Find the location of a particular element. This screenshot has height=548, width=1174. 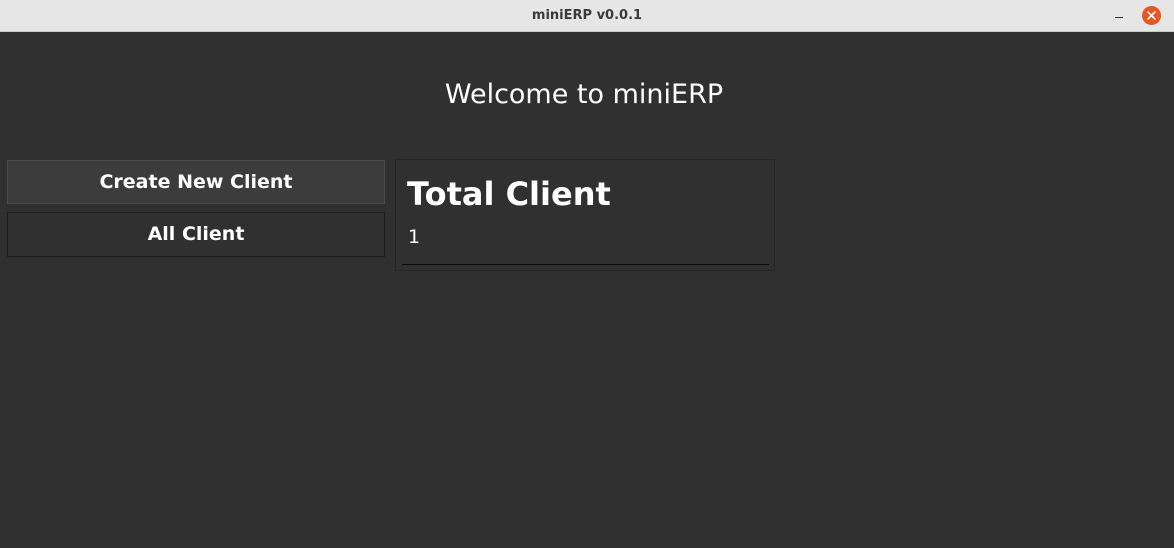

close-button is located at coordinates (1151, 15).